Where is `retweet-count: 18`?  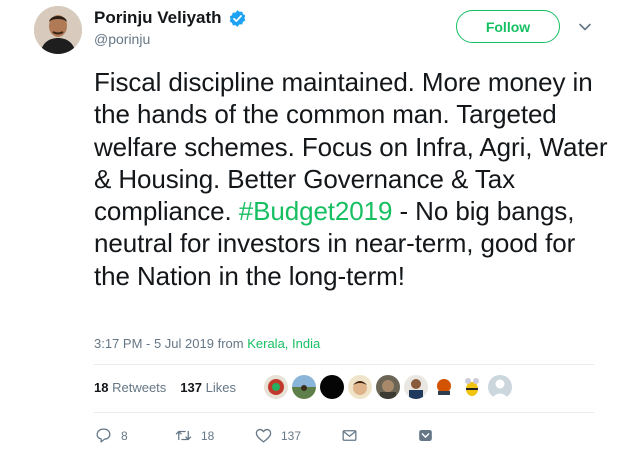 retweet-count: 18 is located at coordinates (208, 435).